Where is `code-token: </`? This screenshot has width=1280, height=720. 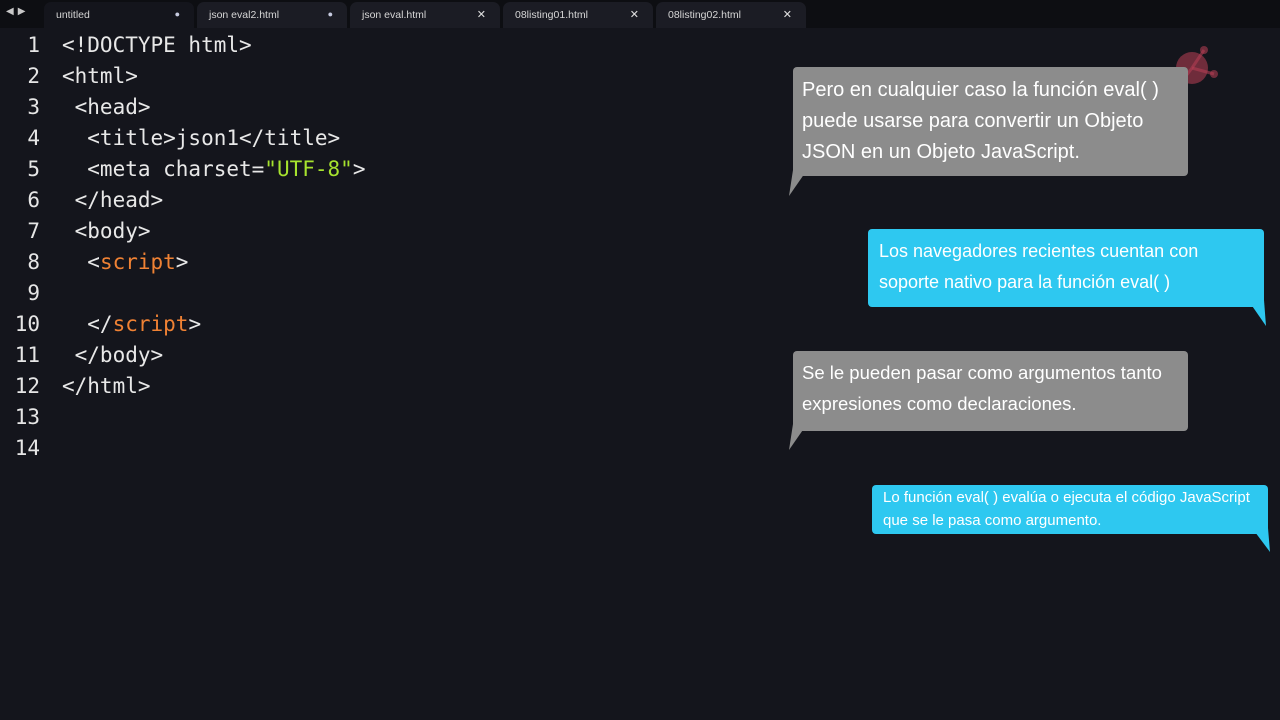
code-token: </ is located at coordinates (87, 324).